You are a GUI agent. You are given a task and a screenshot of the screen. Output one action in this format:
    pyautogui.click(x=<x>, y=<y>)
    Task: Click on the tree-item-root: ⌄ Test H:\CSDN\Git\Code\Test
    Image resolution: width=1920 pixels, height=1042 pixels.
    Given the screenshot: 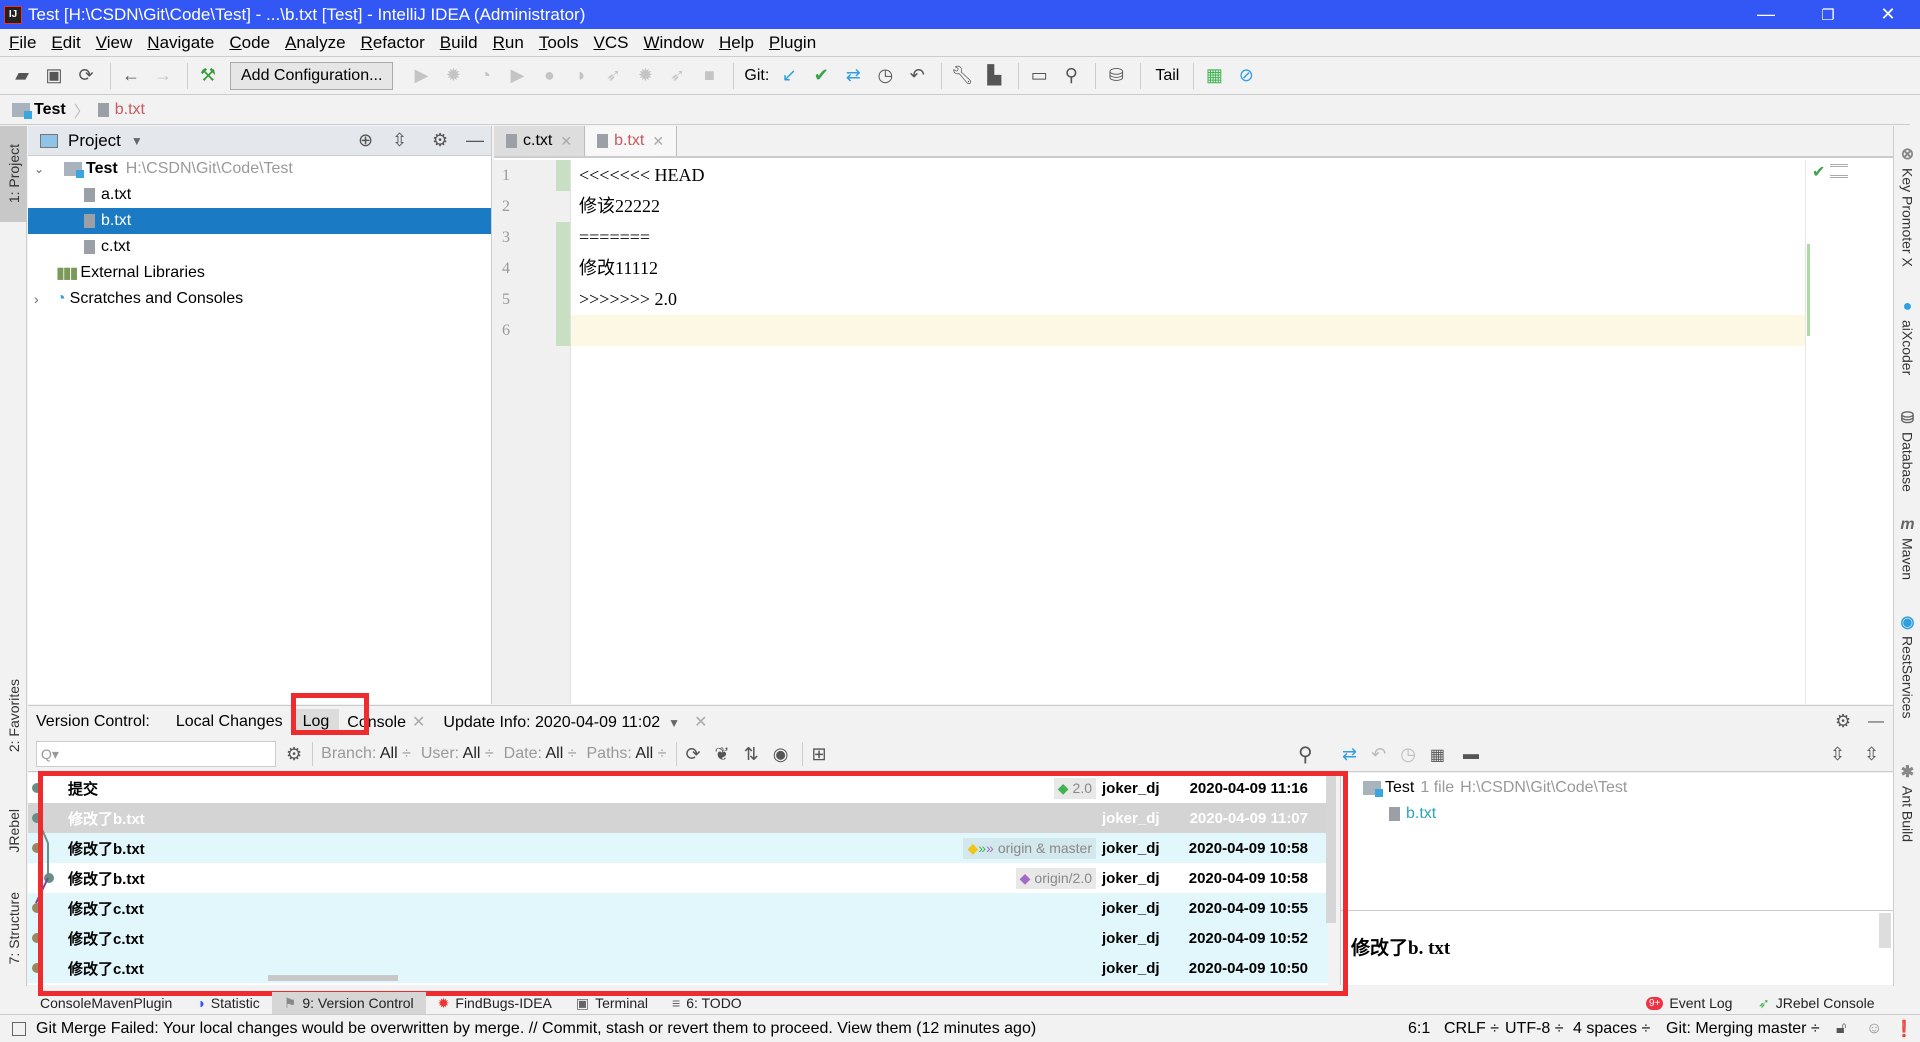 What is the action you would take?
    pyautogui.click(x=259, y=169)
    